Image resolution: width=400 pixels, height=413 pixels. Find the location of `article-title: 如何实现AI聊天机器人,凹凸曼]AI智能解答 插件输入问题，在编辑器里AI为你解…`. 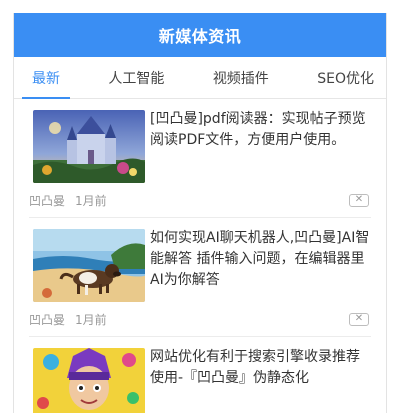

article-title: 如何实现AI聊天机器人,凹凸曼]AI智能解答 插件输入问题，在编辑器里AI为你解… is located at coordinates (260, 259).